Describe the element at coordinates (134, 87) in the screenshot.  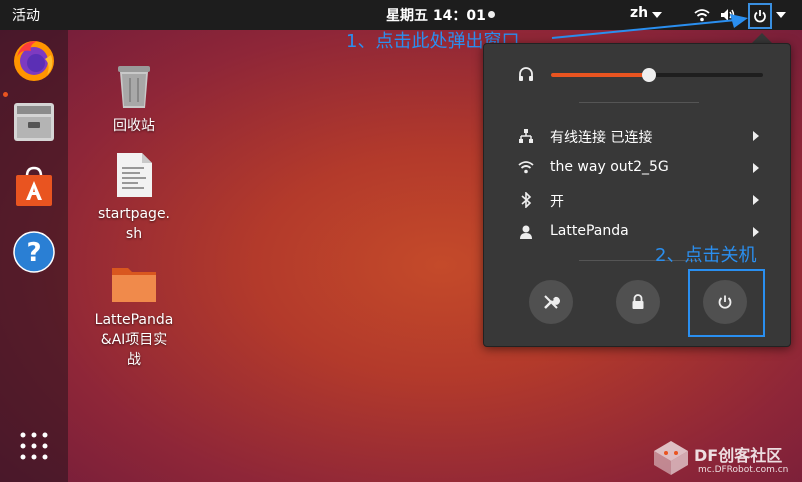
I see `trash-icon` at that location.